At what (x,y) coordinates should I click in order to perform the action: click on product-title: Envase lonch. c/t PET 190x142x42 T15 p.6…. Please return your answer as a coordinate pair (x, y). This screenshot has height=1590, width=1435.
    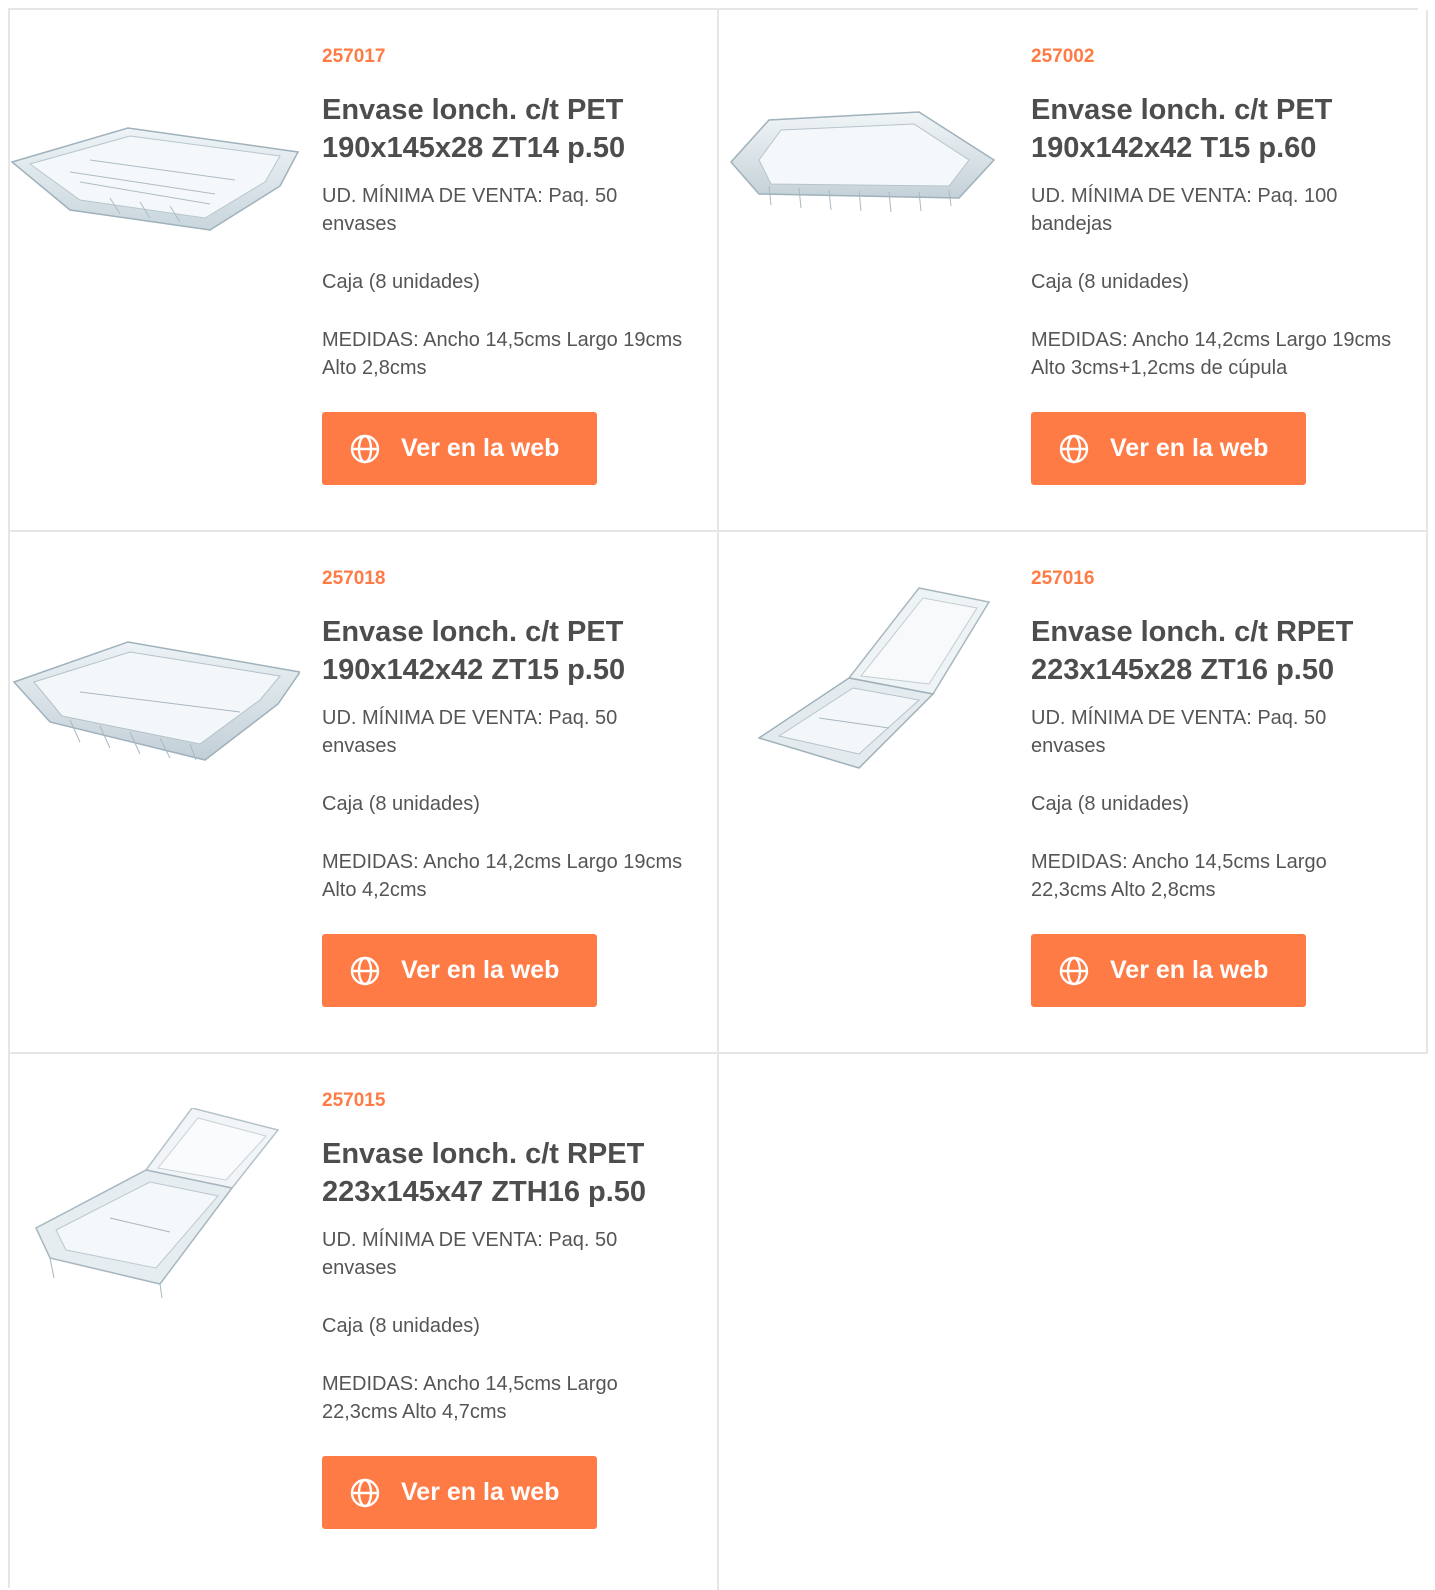
    Looking at the image, I should click on (1216, 129).